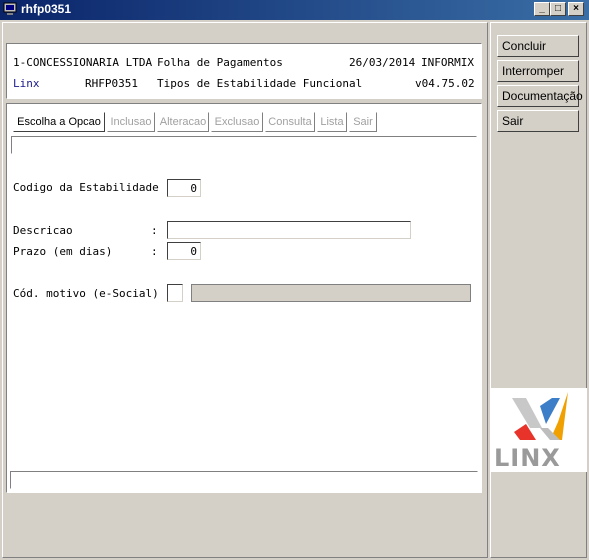  Describe the element at coordinates (92, 187) in the screenshot. I see `codigo-label: Codigo da Estabilidade :` at that location.